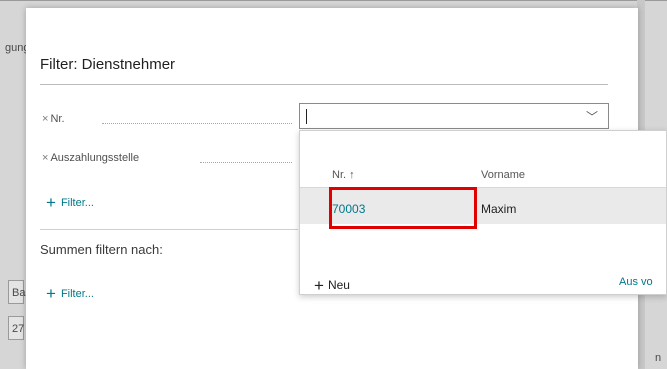 Image resolution: width=667 pixels, height=369 pixels. What do you see at coordinates (333, 0) in the screenshot?
I see `top-divider` at bounding box center [333, 0].